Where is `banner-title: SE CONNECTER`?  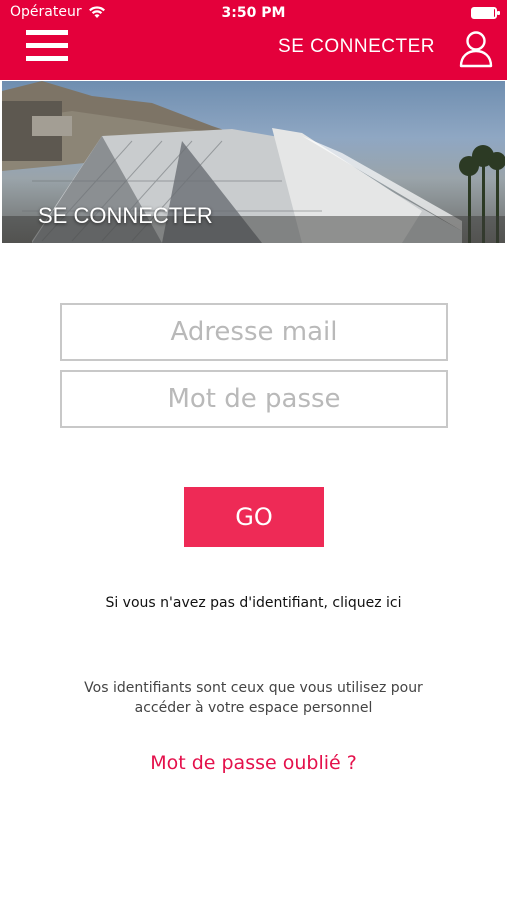 banner-title: SE CONNECTER is located at coordinates (125, 215).